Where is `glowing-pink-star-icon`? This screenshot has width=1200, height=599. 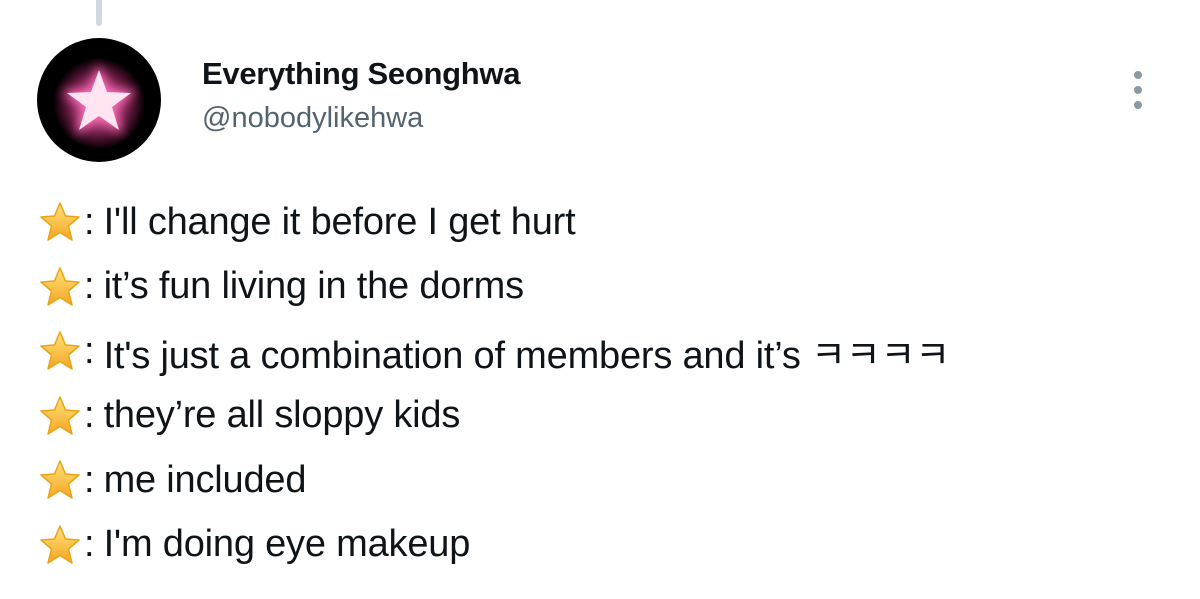 glowing-pink-star-icon is located at coordinates (99, 102).